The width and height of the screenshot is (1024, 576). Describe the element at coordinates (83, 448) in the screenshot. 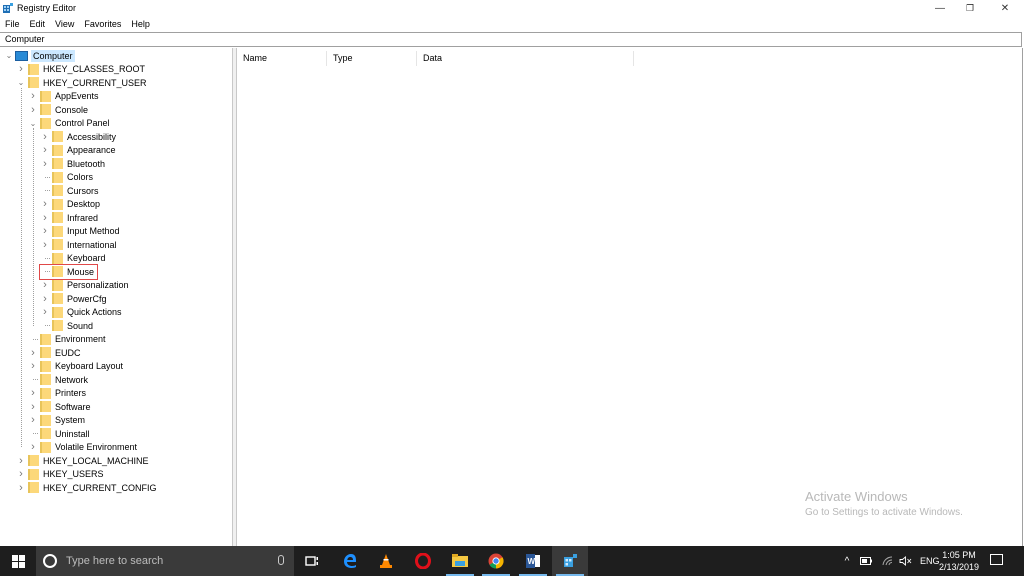

I see `tree-node: › Volatile Environment` at that location.